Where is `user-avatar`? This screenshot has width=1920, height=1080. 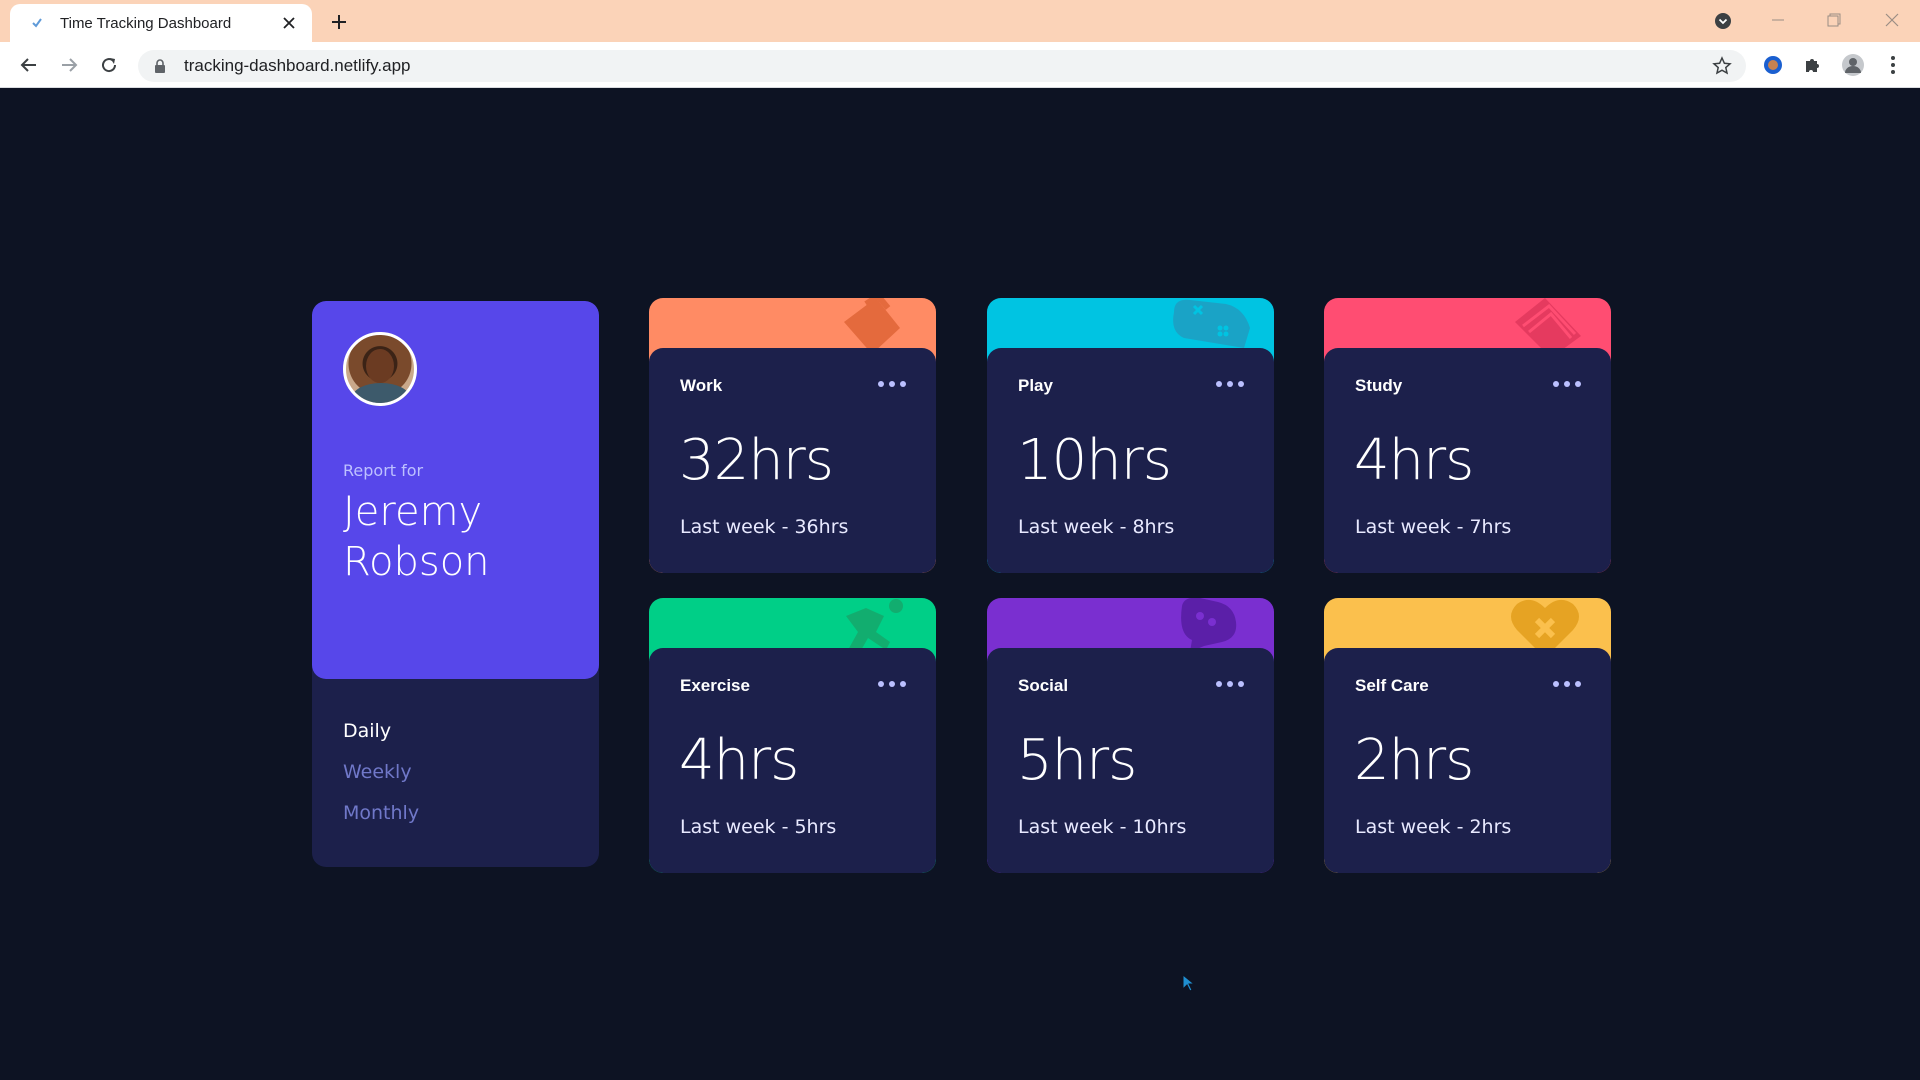 user-avatar is located at coordinates (380, 369).